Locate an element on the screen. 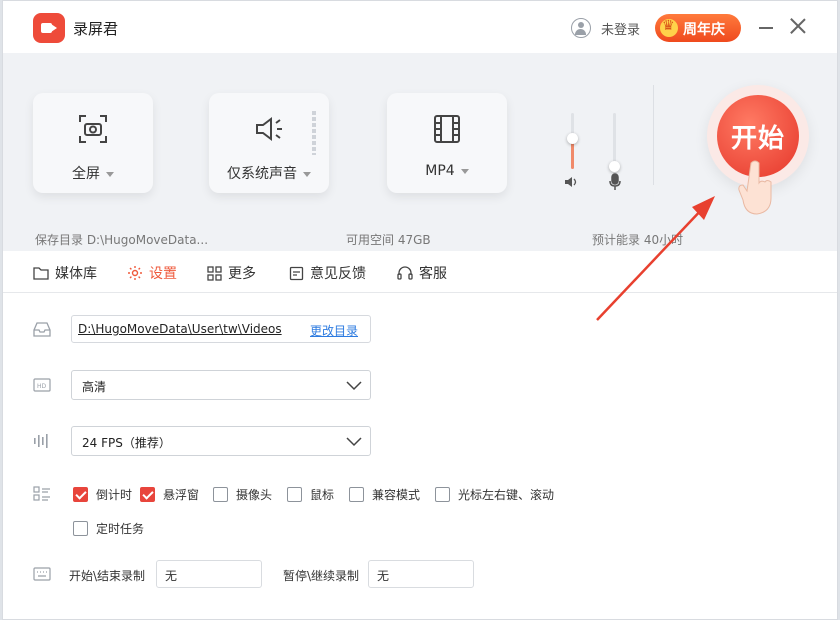  cursor-clicks-checkbox-box is located at coordinates (442, 494).